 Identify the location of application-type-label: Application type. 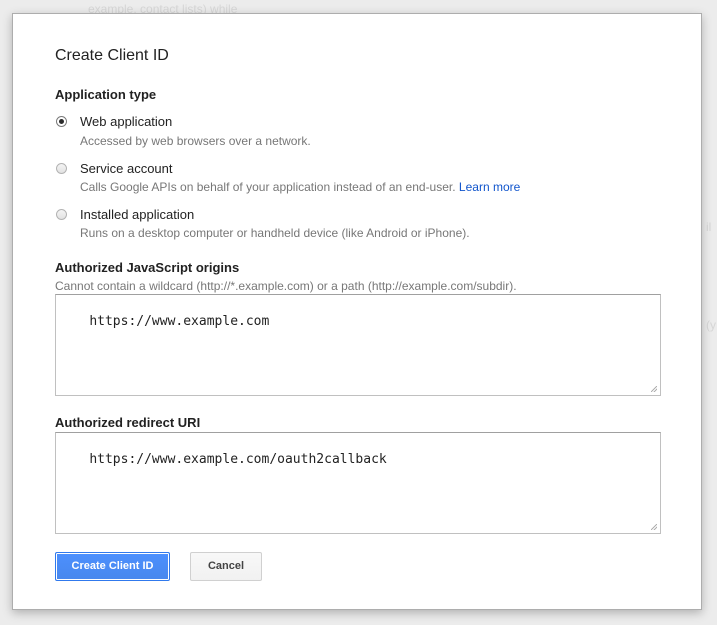
(106, 94).